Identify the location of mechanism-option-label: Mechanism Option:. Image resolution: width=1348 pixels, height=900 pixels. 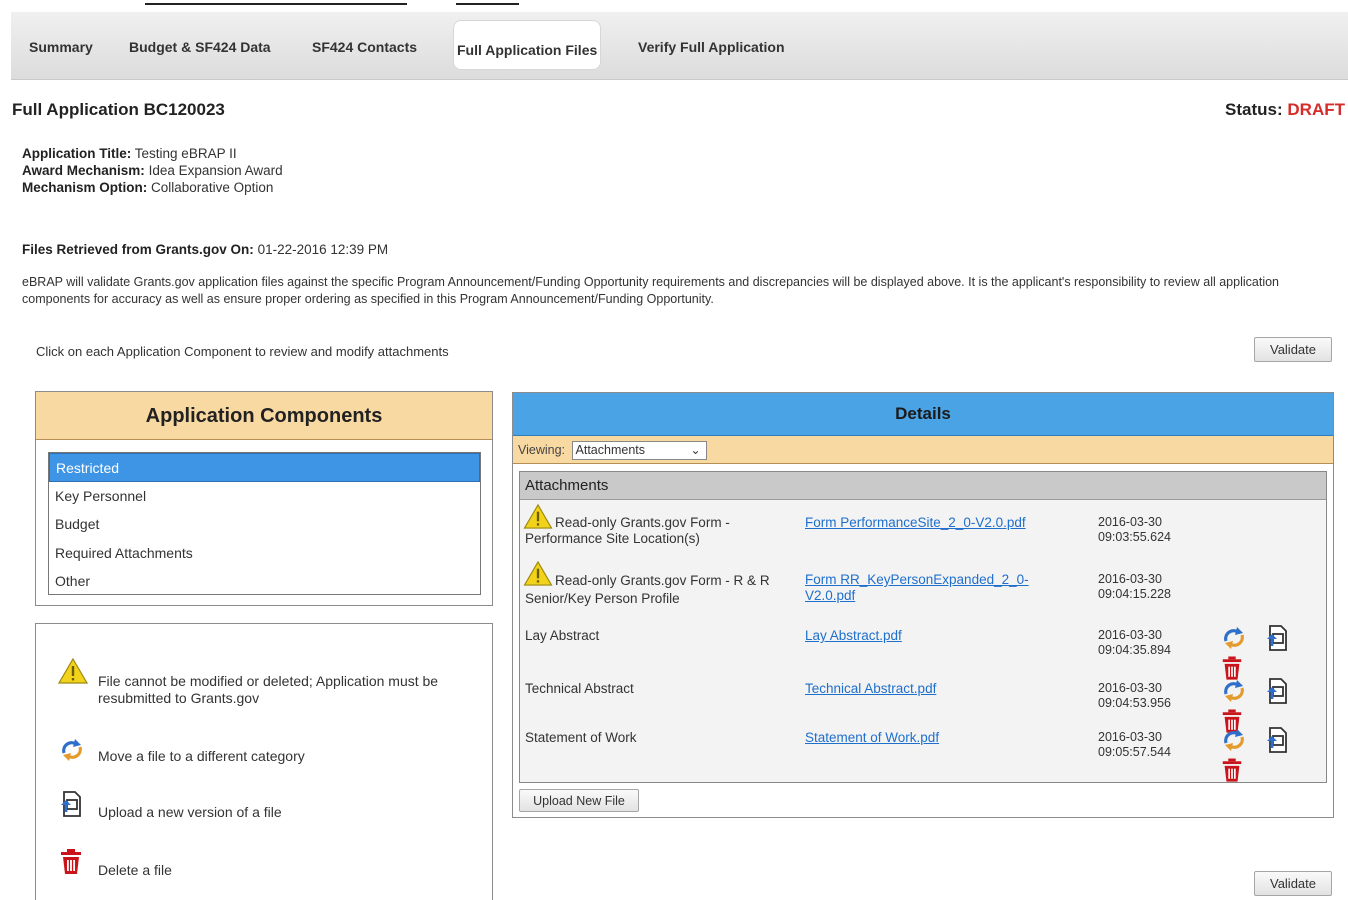
(85, 187).